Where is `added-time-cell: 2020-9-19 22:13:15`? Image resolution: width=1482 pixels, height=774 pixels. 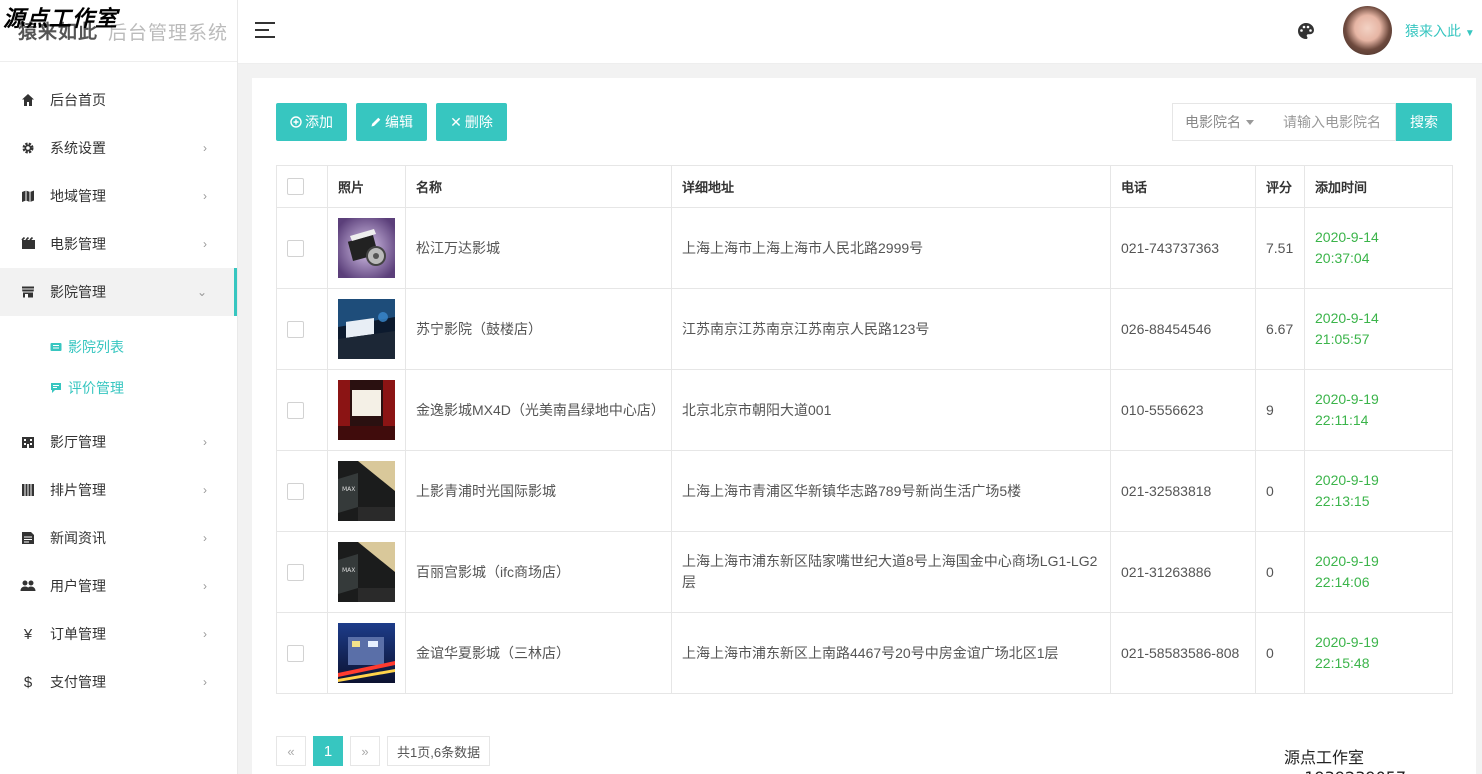
added-time-cell: 2020-9-19 22:13:15 is located at coordinates (1378, 491).